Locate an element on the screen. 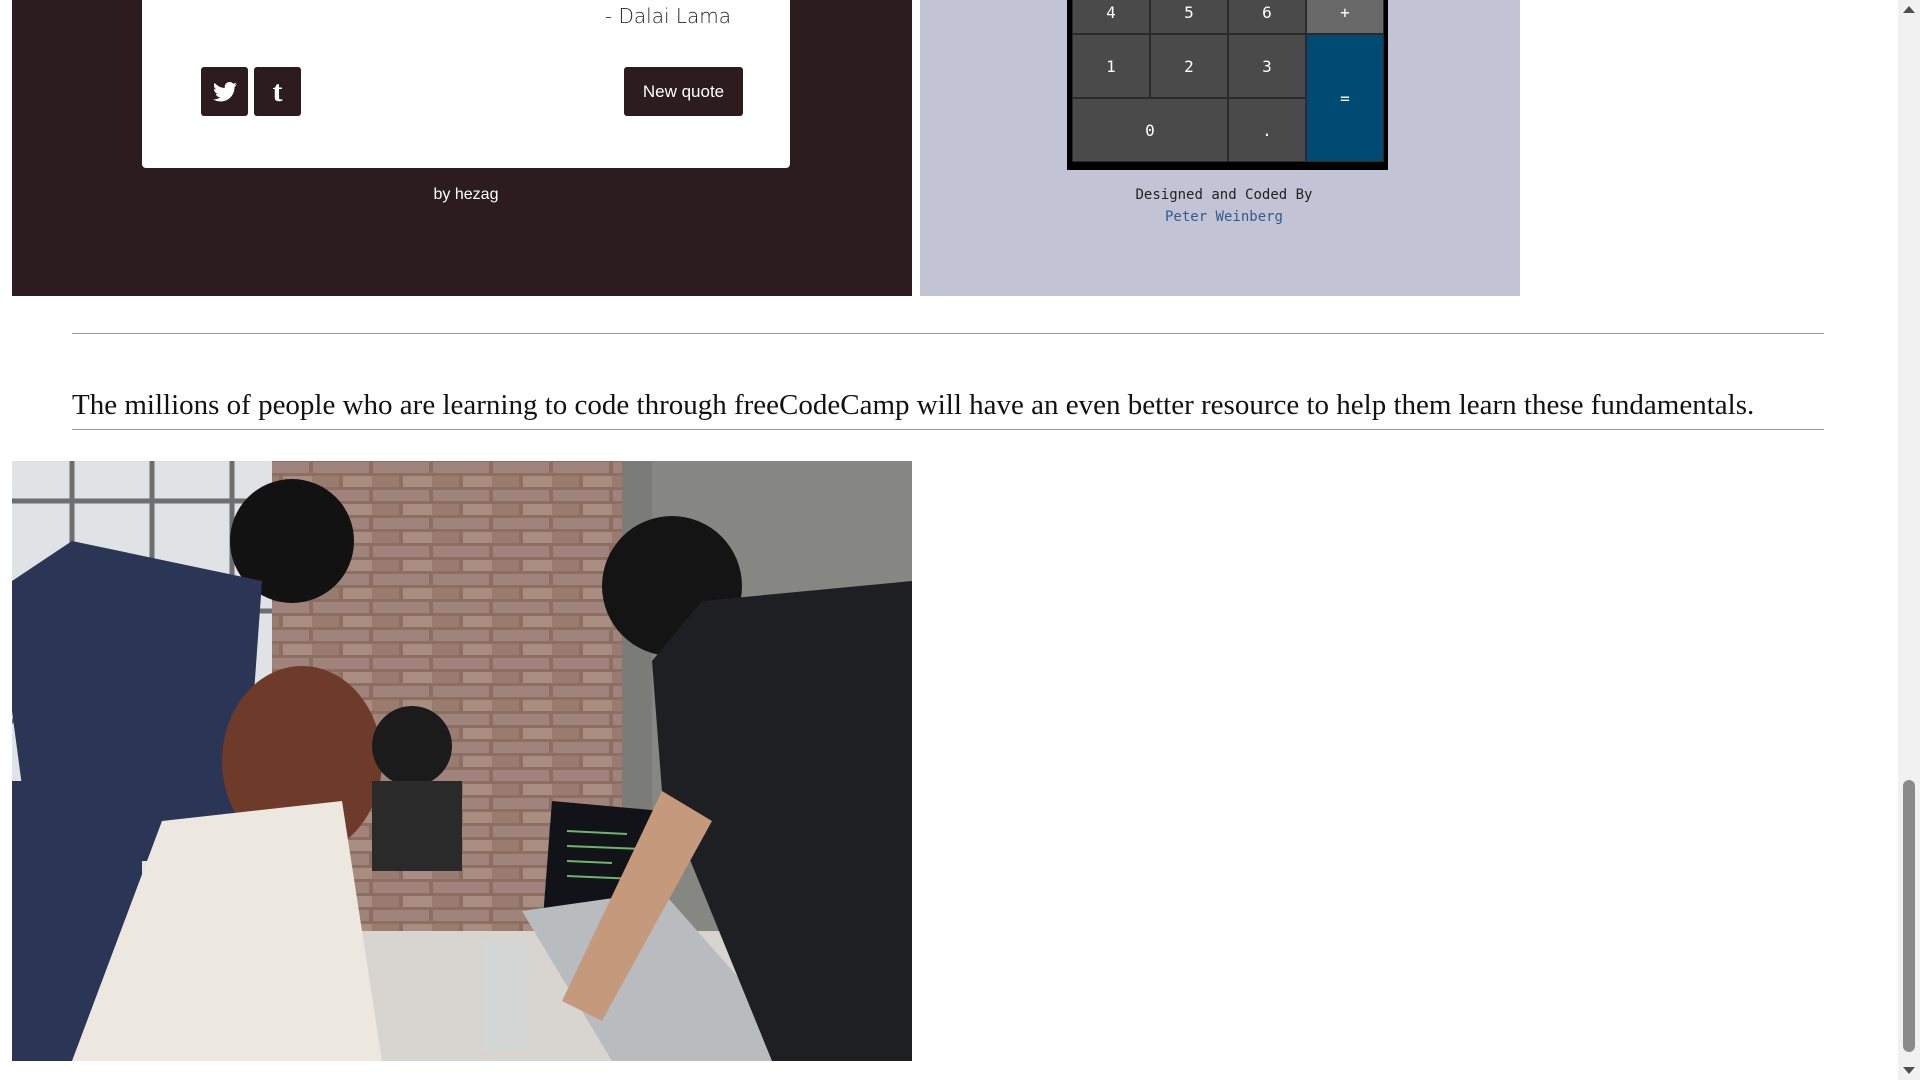 This screenshot has height=1080, width=1920. vertical-scrollbar is located at coordinates (1909, 540).